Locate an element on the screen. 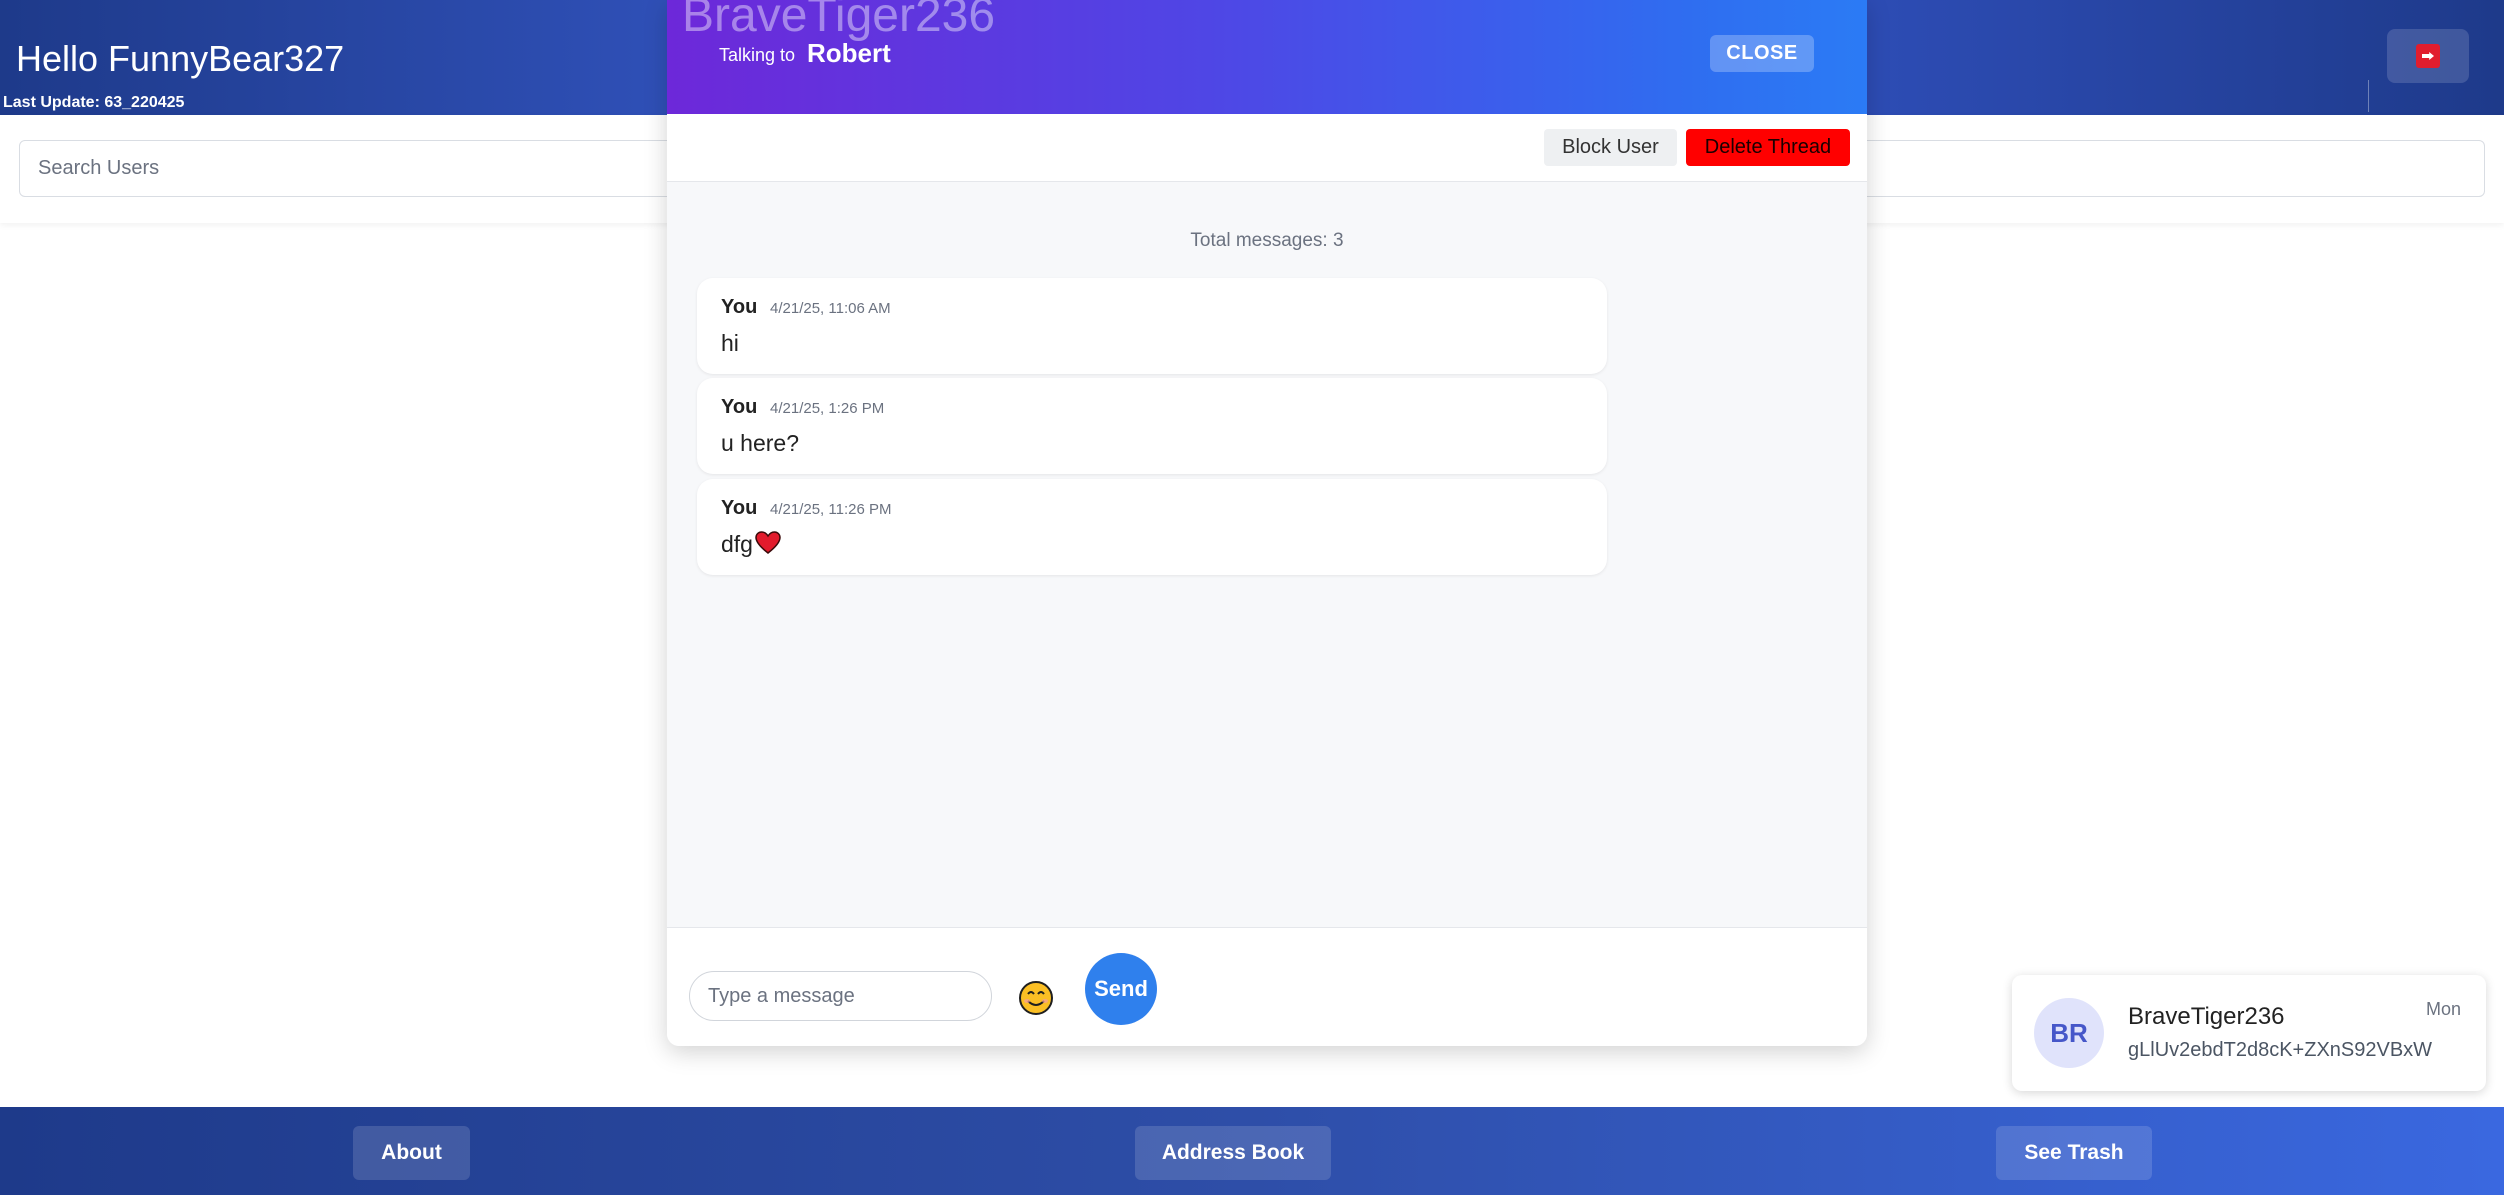 This screenshot has width=2504, height=1195. header-divider is located at coordinates (2368, 96).